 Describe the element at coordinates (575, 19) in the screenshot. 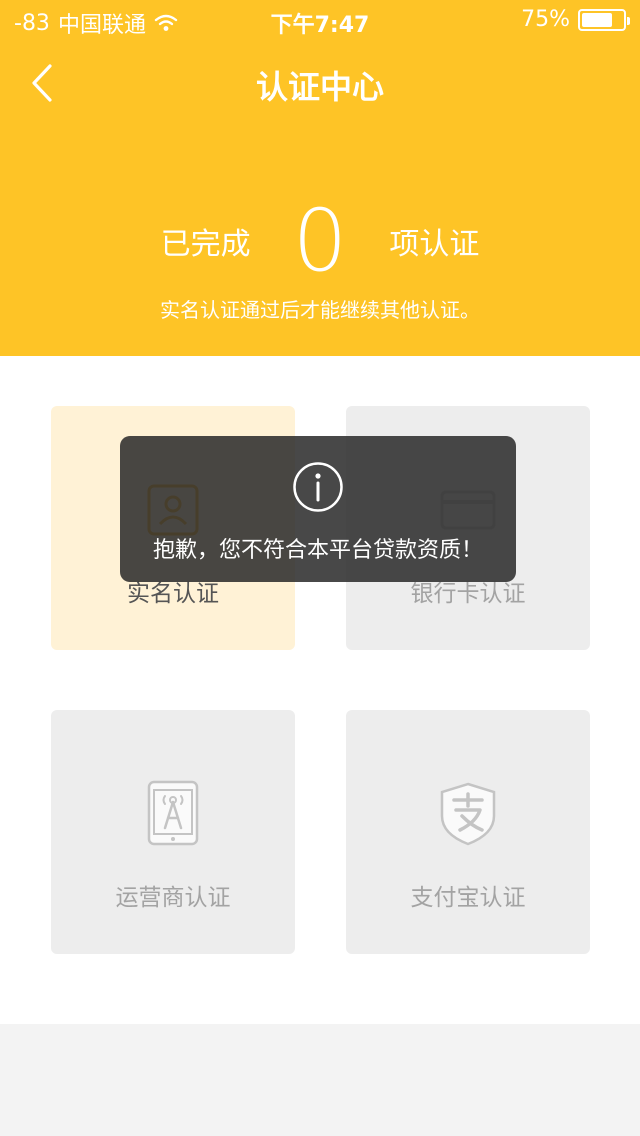

I see `status-right: 75%` at that location.